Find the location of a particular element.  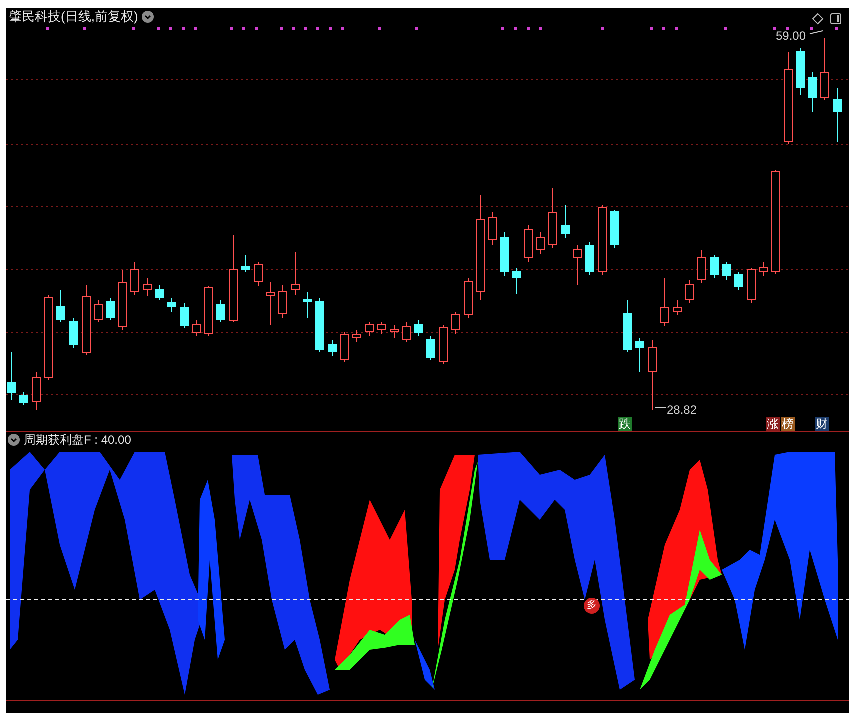

high-price-label: 59.00 is located at coordinates (791, 36).